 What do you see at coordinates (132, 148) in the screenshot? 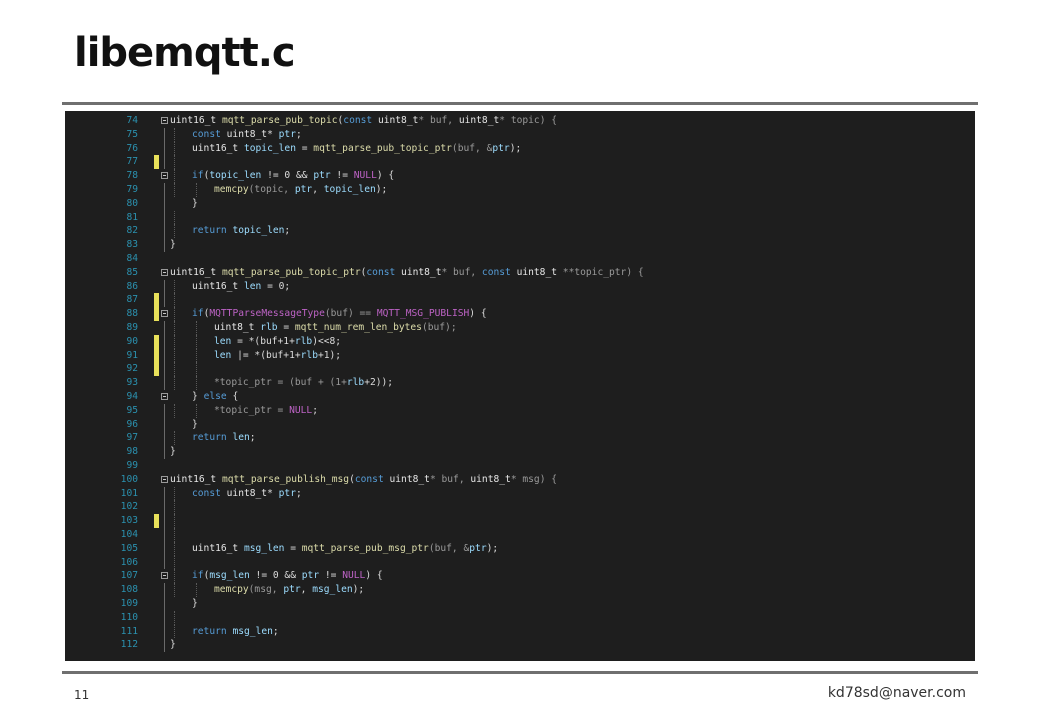
I see `line-number: 76` at bounding box center [132, 148].